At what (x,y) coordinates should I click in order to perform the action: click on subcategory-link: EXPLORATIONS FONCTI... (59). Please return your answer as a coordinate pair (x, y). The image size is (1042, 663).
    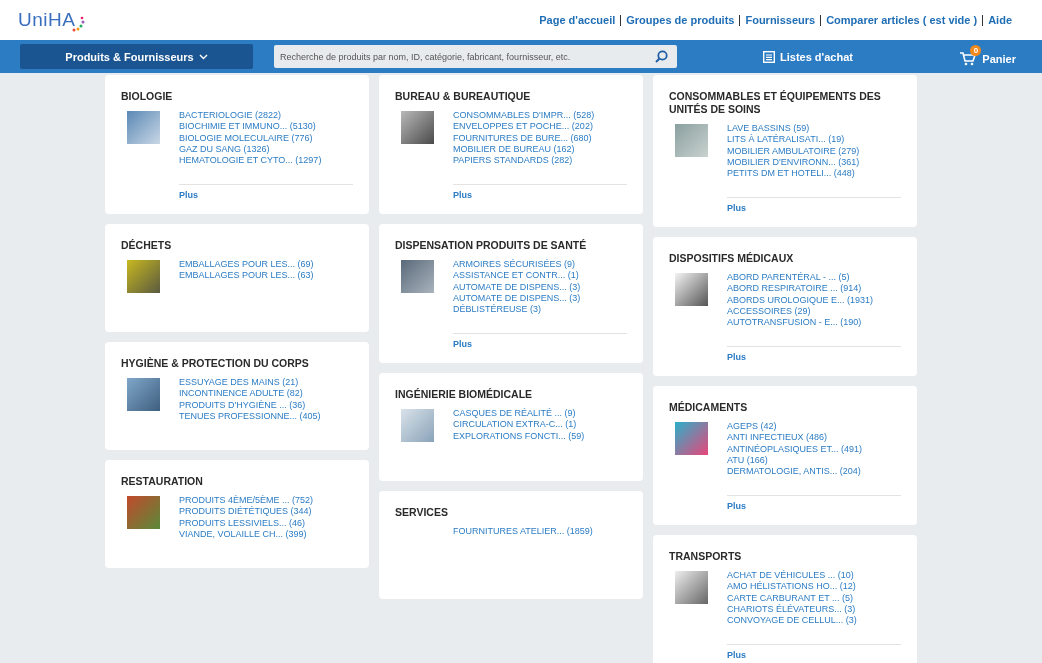
    Looking at the image, I should click on (519, 435).